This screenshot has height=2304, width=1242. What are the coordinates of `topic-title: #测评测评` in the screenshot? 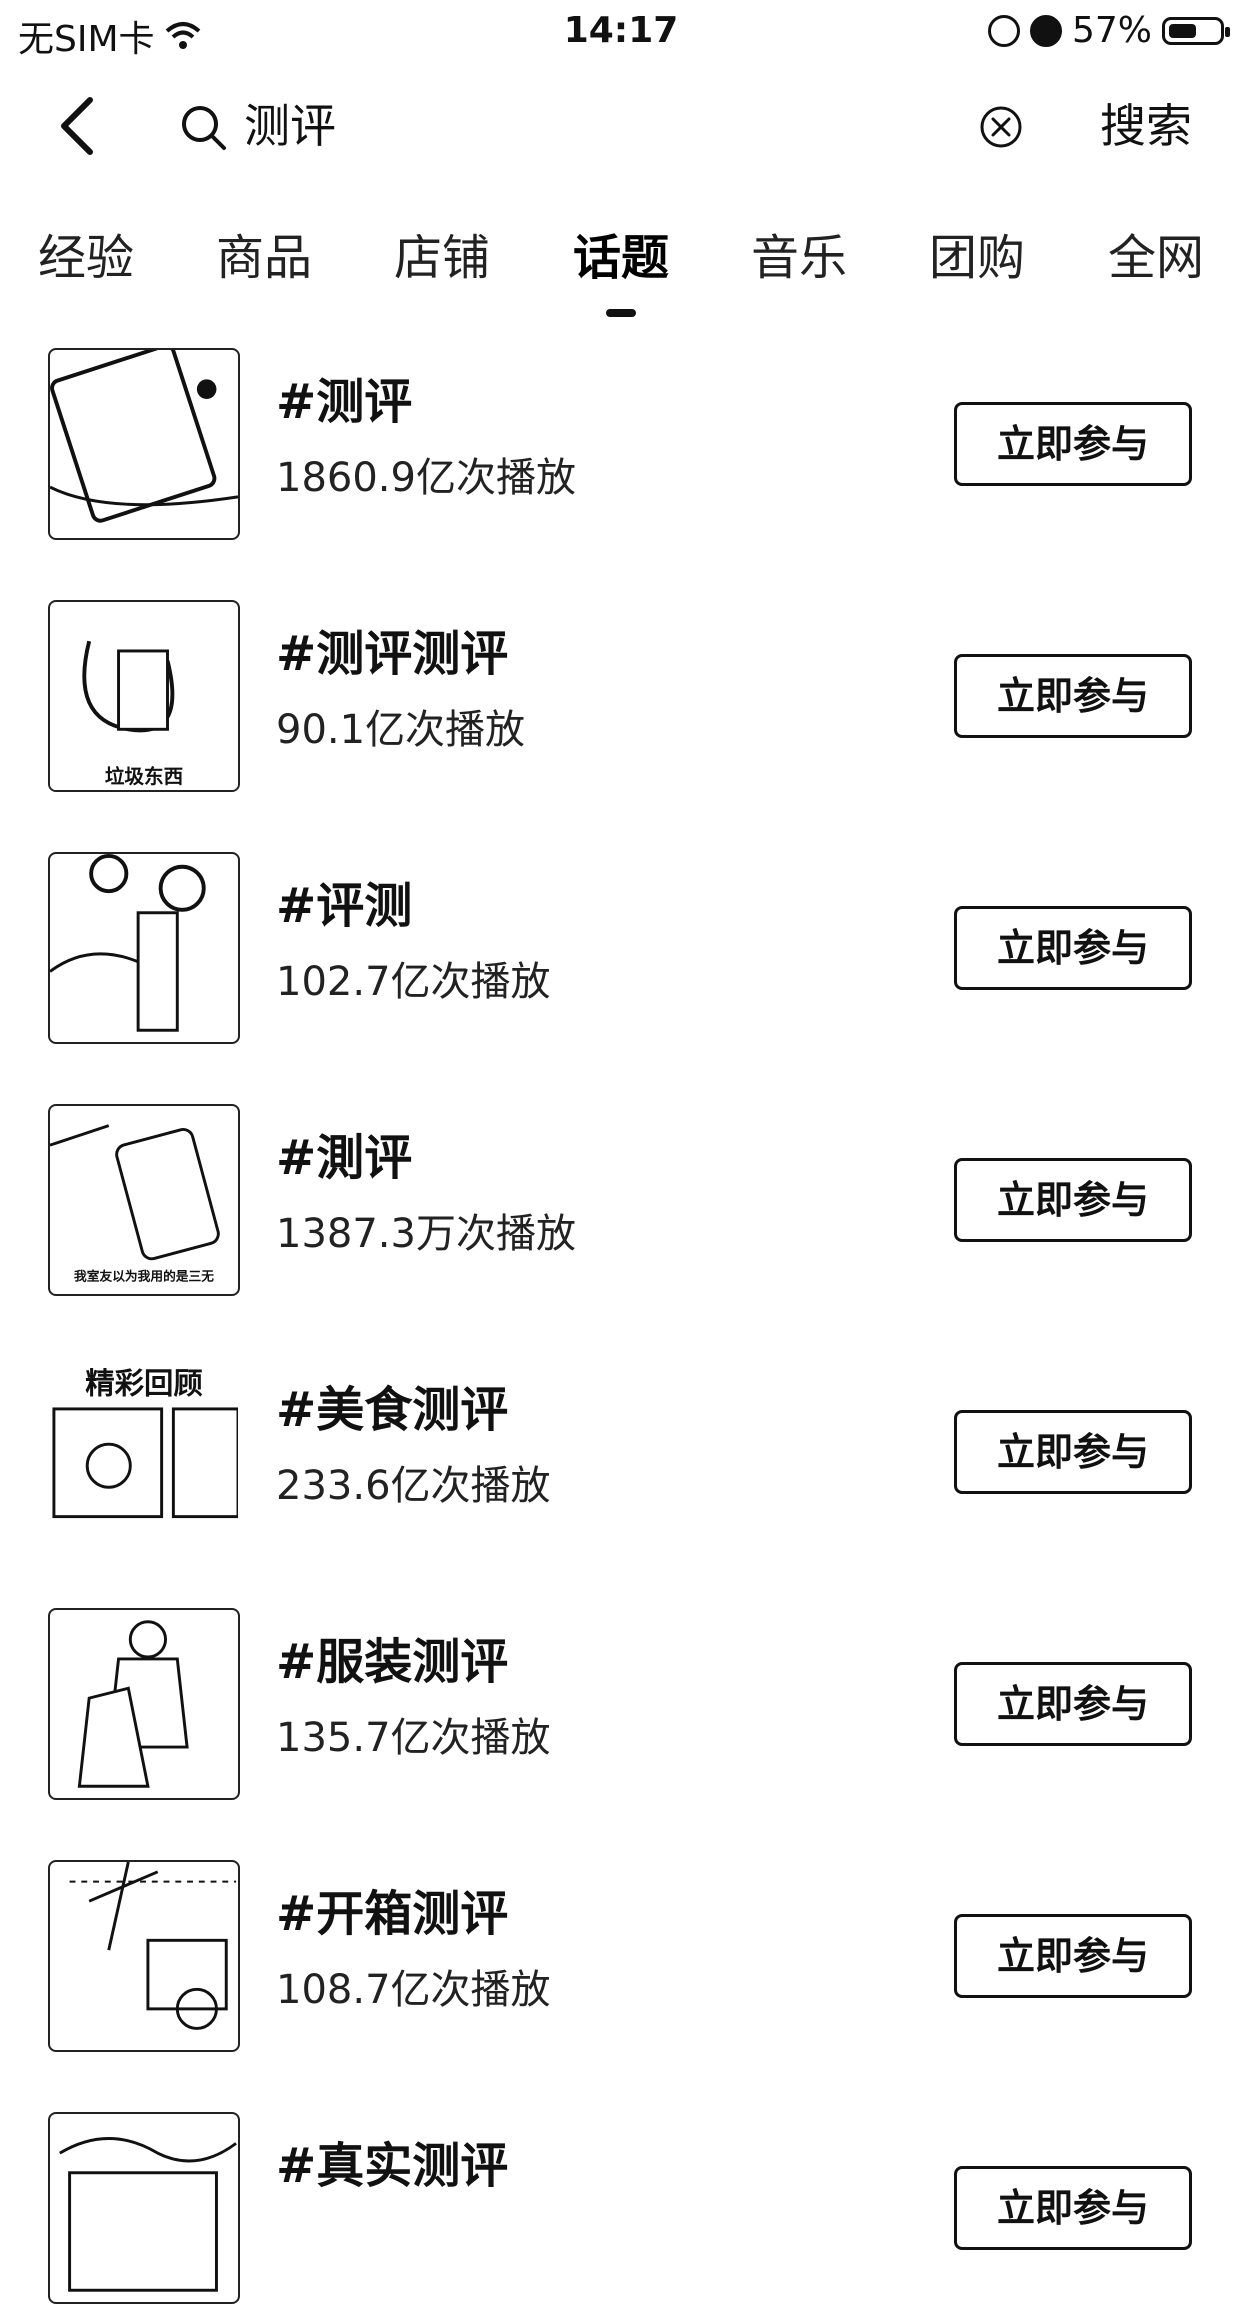 It's located at (392, 654).